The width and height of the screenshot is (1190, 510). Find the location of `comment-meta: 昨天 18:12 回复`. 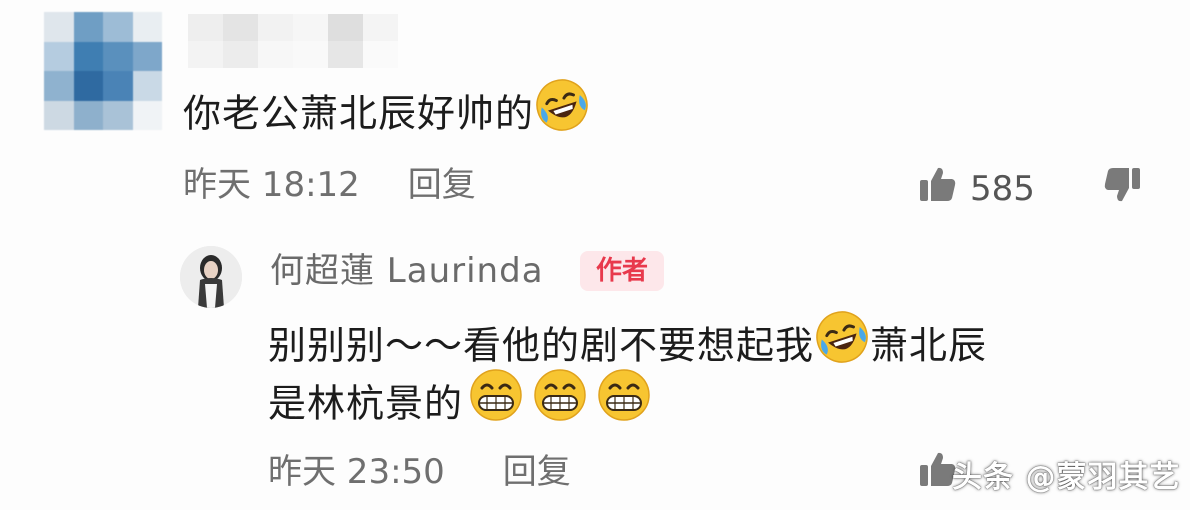

comment-meta: 昨天 18:12 回复 is located at coordinates (329, 185).